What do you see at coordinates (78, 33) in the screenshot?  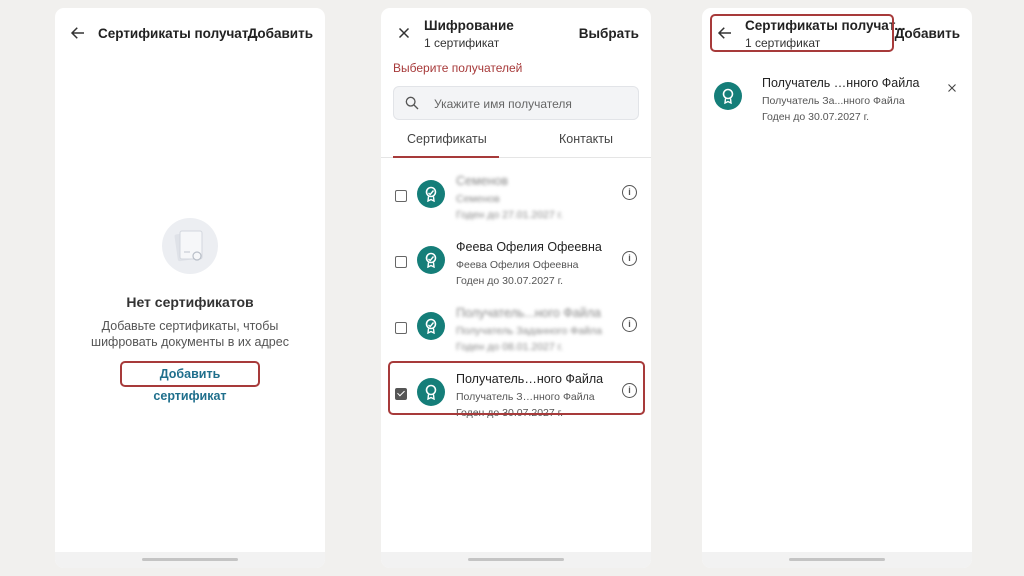 I see `back-arrow-icon` at bounding box center [78, 33].